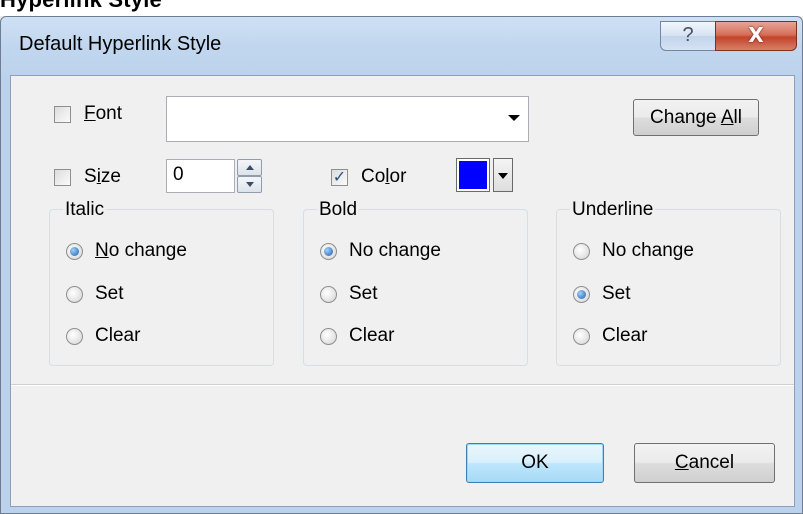 This screenshot has height=514, width=803. Describe the element at coordinates (415, 282) in the screenshot. I see `bold-group: Bold No change Set Clear` at that location.